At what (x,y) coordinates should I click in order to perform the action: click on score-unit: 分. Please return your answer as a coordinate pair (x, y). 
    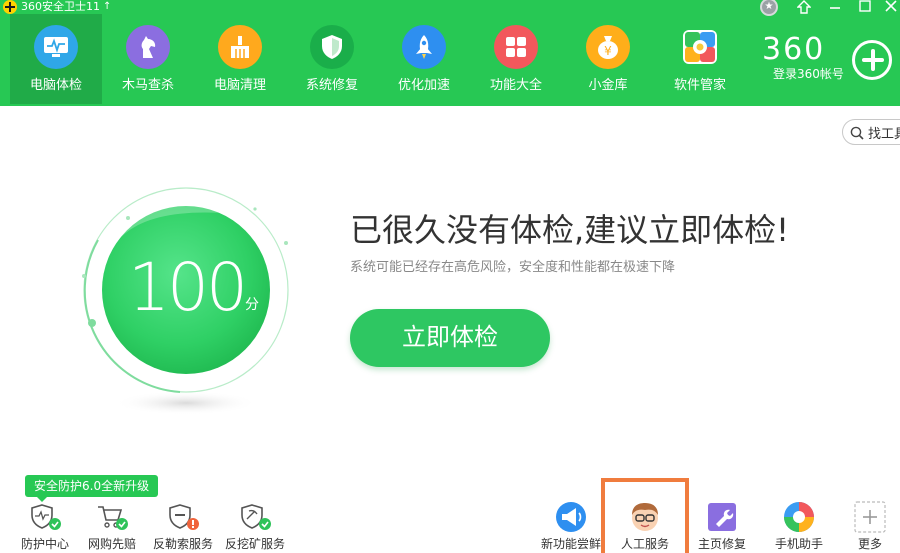
    Looking at the image, I should click on (252, 305).